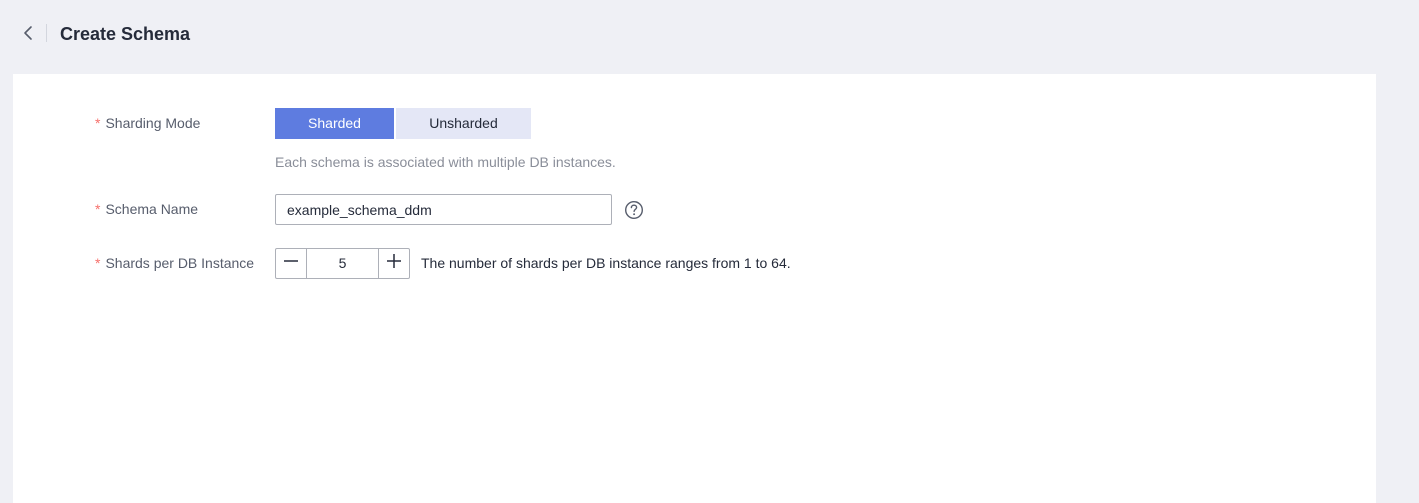 The image size is (1419, 503). I want to click on page-header: Create Schema, so click(709, 35).